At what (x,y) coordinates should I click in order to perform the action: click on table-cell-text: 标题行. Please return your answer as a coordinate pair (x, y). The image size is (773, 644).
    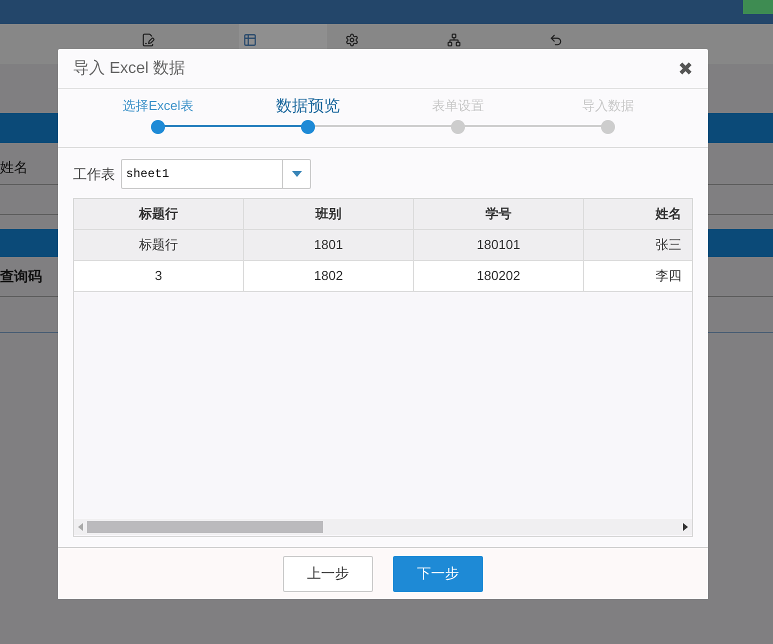
    Looking at the image, I should click on (158, 245).